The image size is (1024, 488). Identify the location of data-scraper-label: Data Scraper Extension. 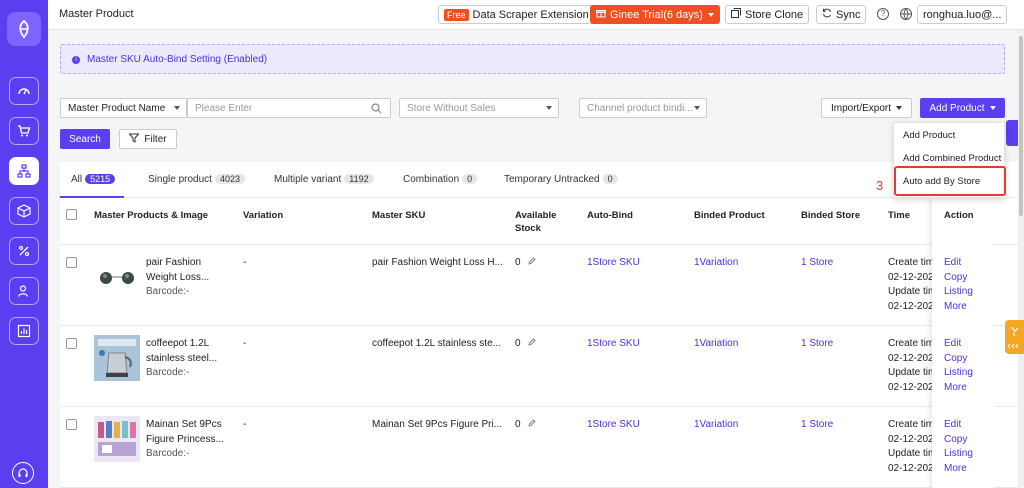
(530, 14).